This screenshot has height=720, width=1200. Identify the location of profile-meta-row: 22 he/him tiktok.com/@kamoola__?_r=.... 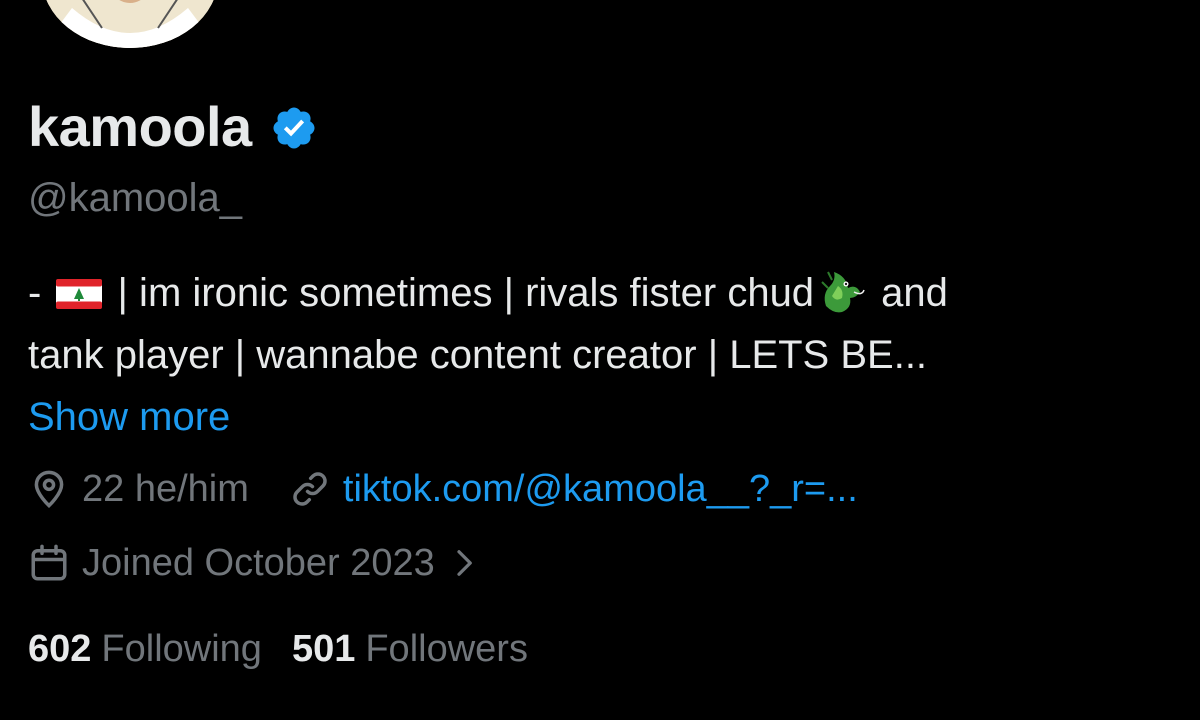
(443, 489).